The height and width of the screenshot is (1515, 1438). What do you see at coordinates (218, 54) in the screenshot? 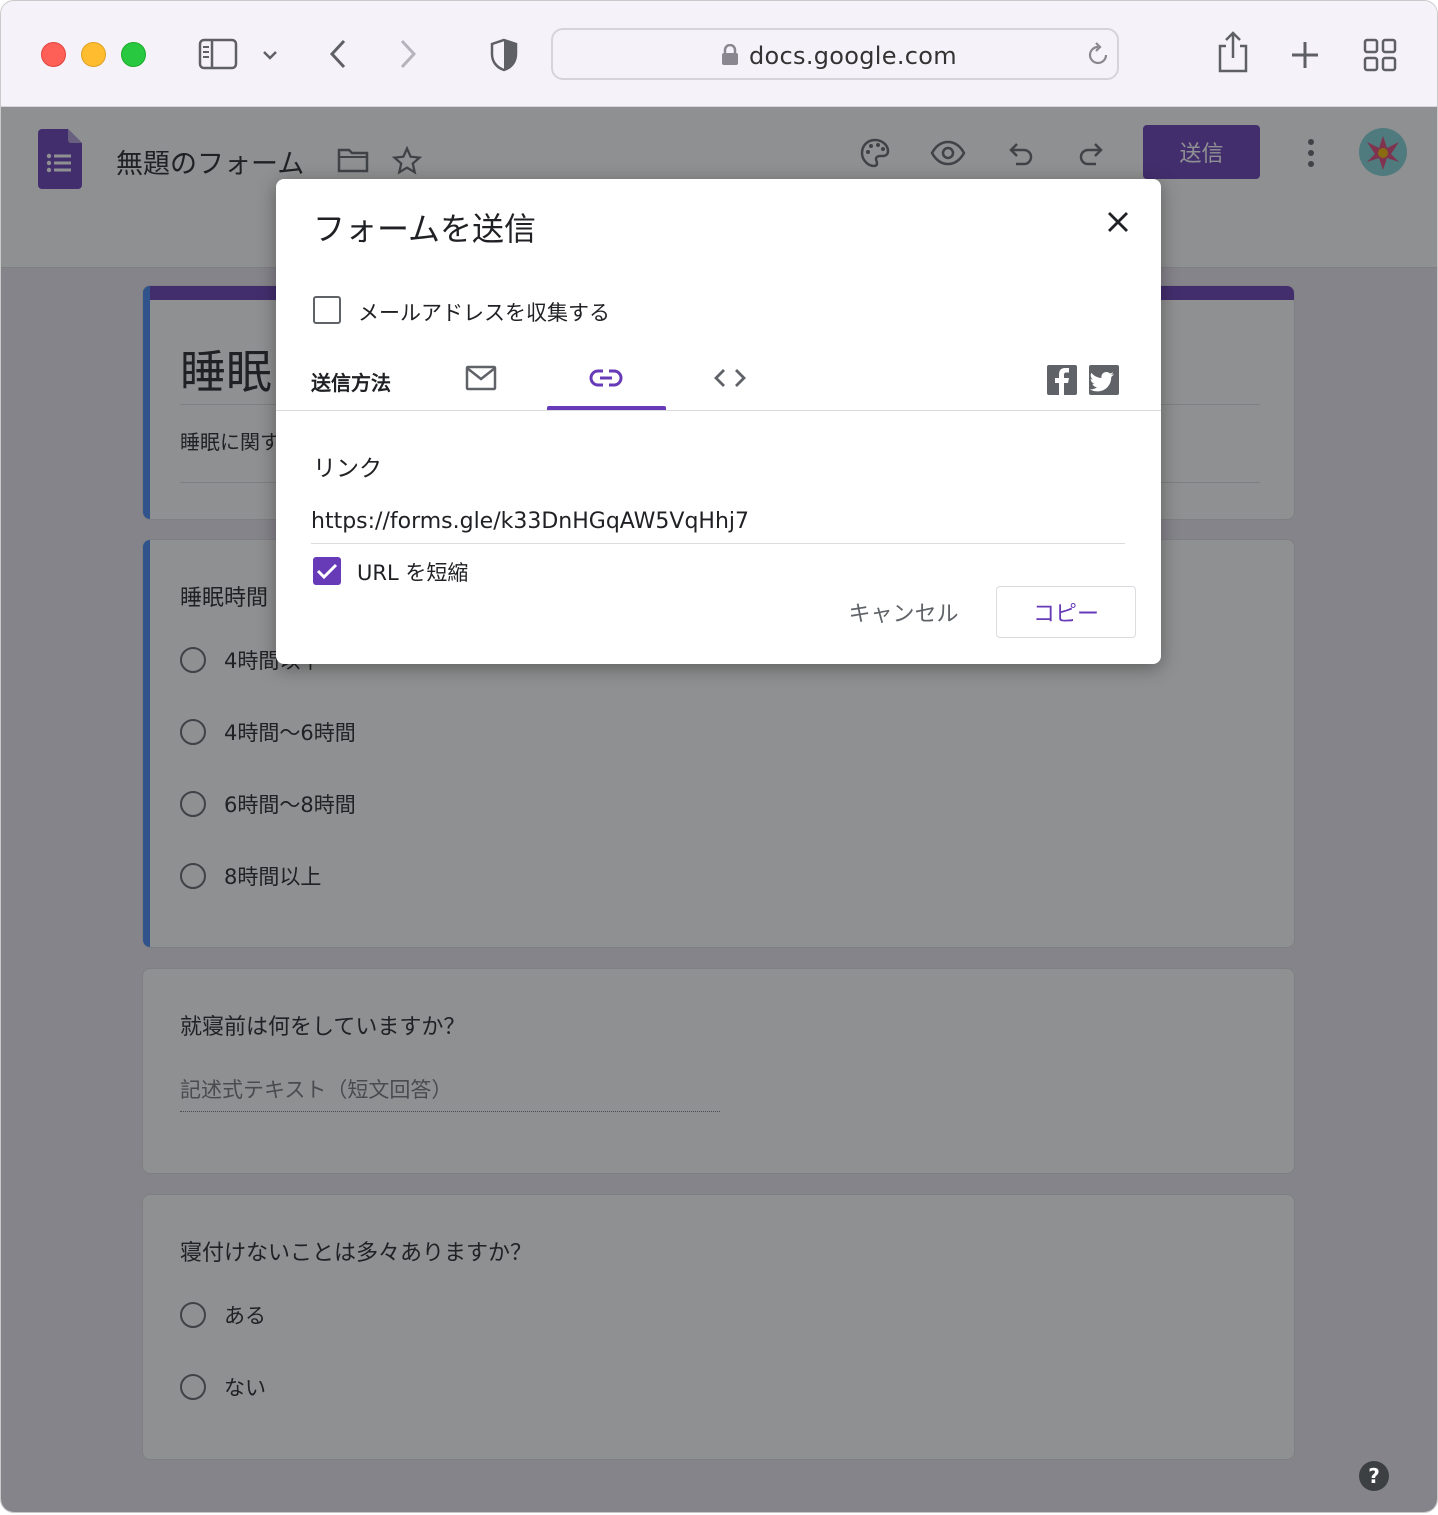
I see `sidebar-toggle-icon` at bounding box center [218, 54].